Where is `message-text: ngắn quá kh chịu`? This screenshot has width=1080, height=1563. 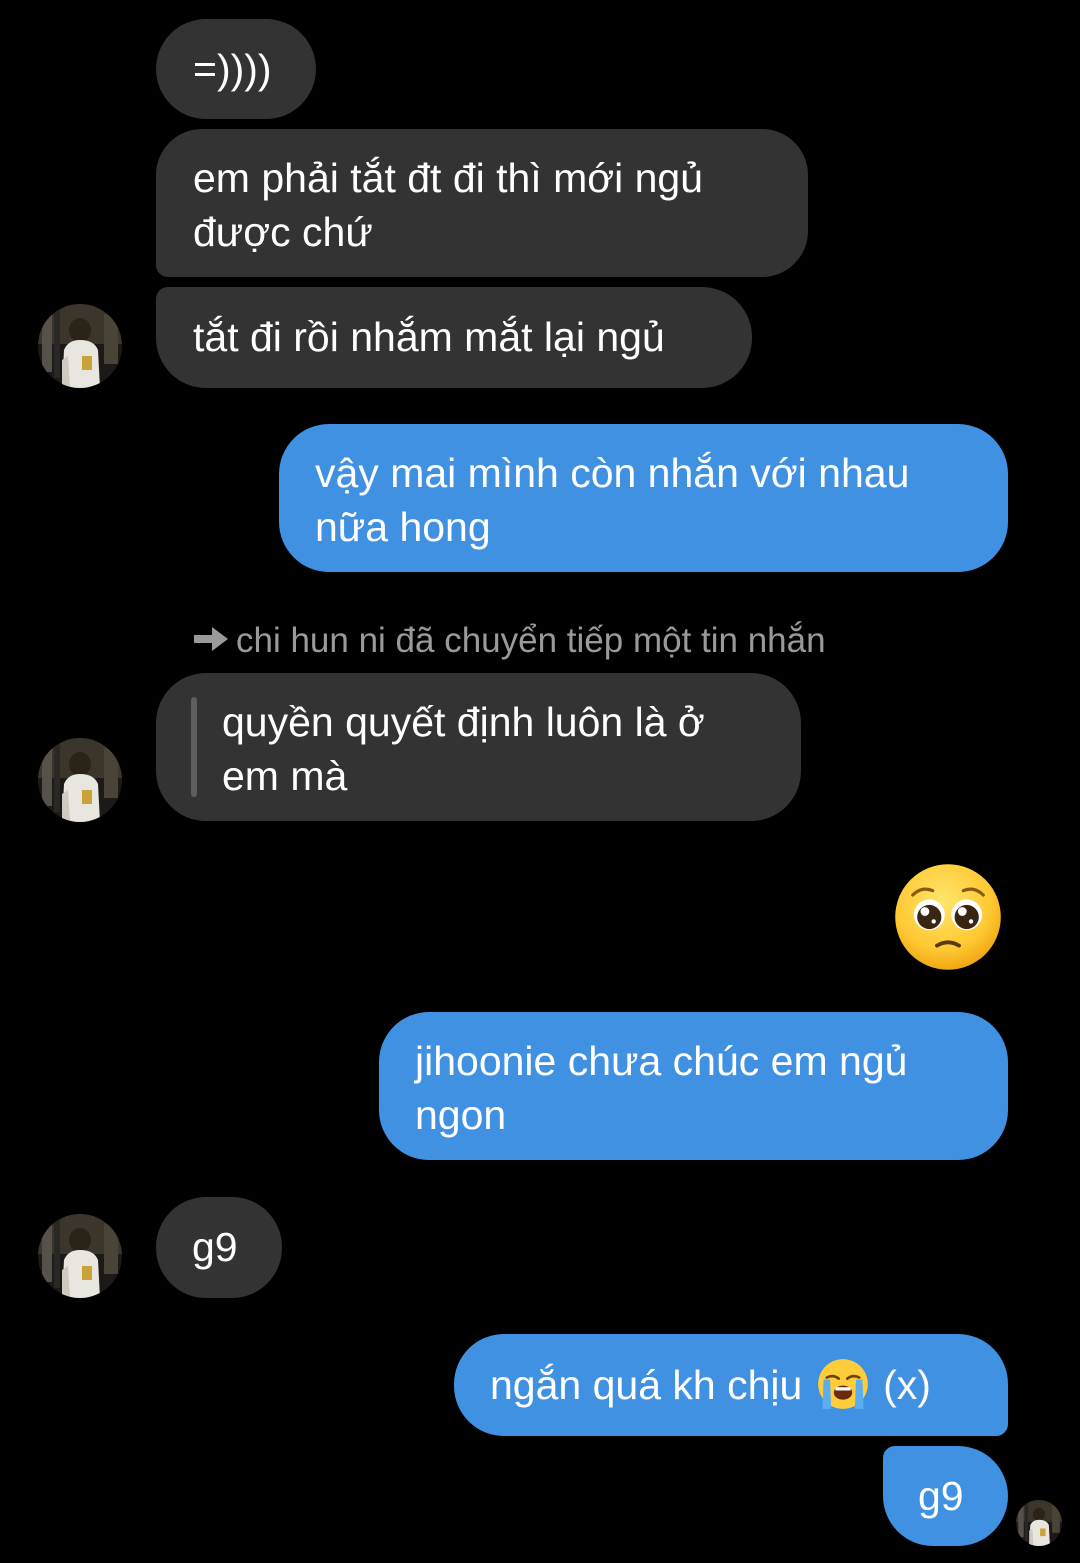 message-text: ngắn quá kh chịu is located at coordinates (646, 1385).